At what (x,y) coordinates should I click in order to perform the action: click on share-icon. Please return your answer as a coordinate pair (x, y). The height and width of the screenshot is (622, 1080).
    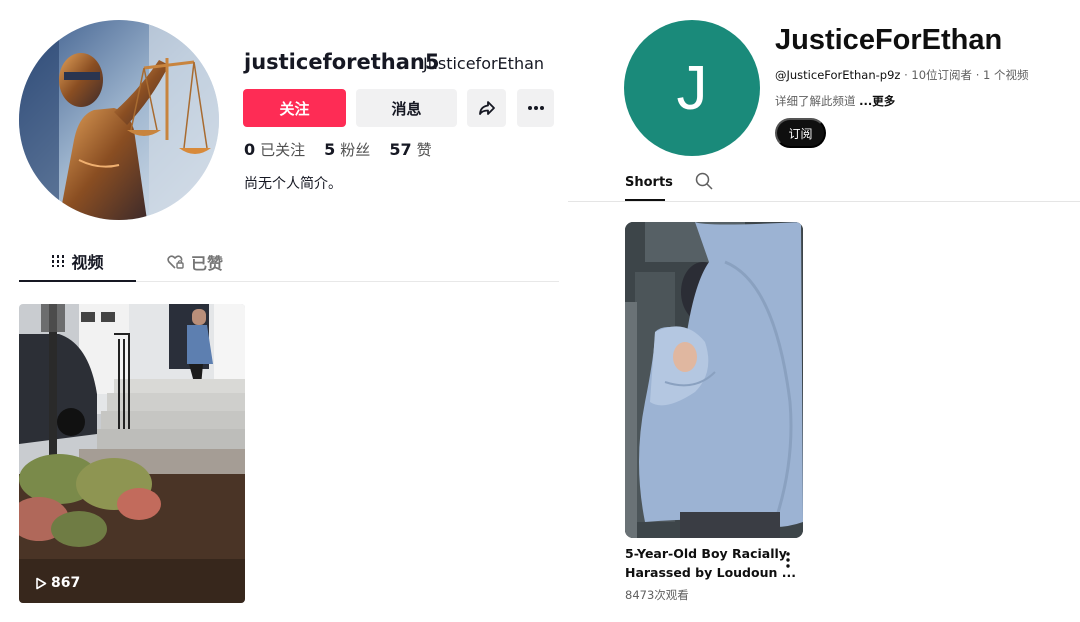
    Looking at the image, I should click on (486, 108).